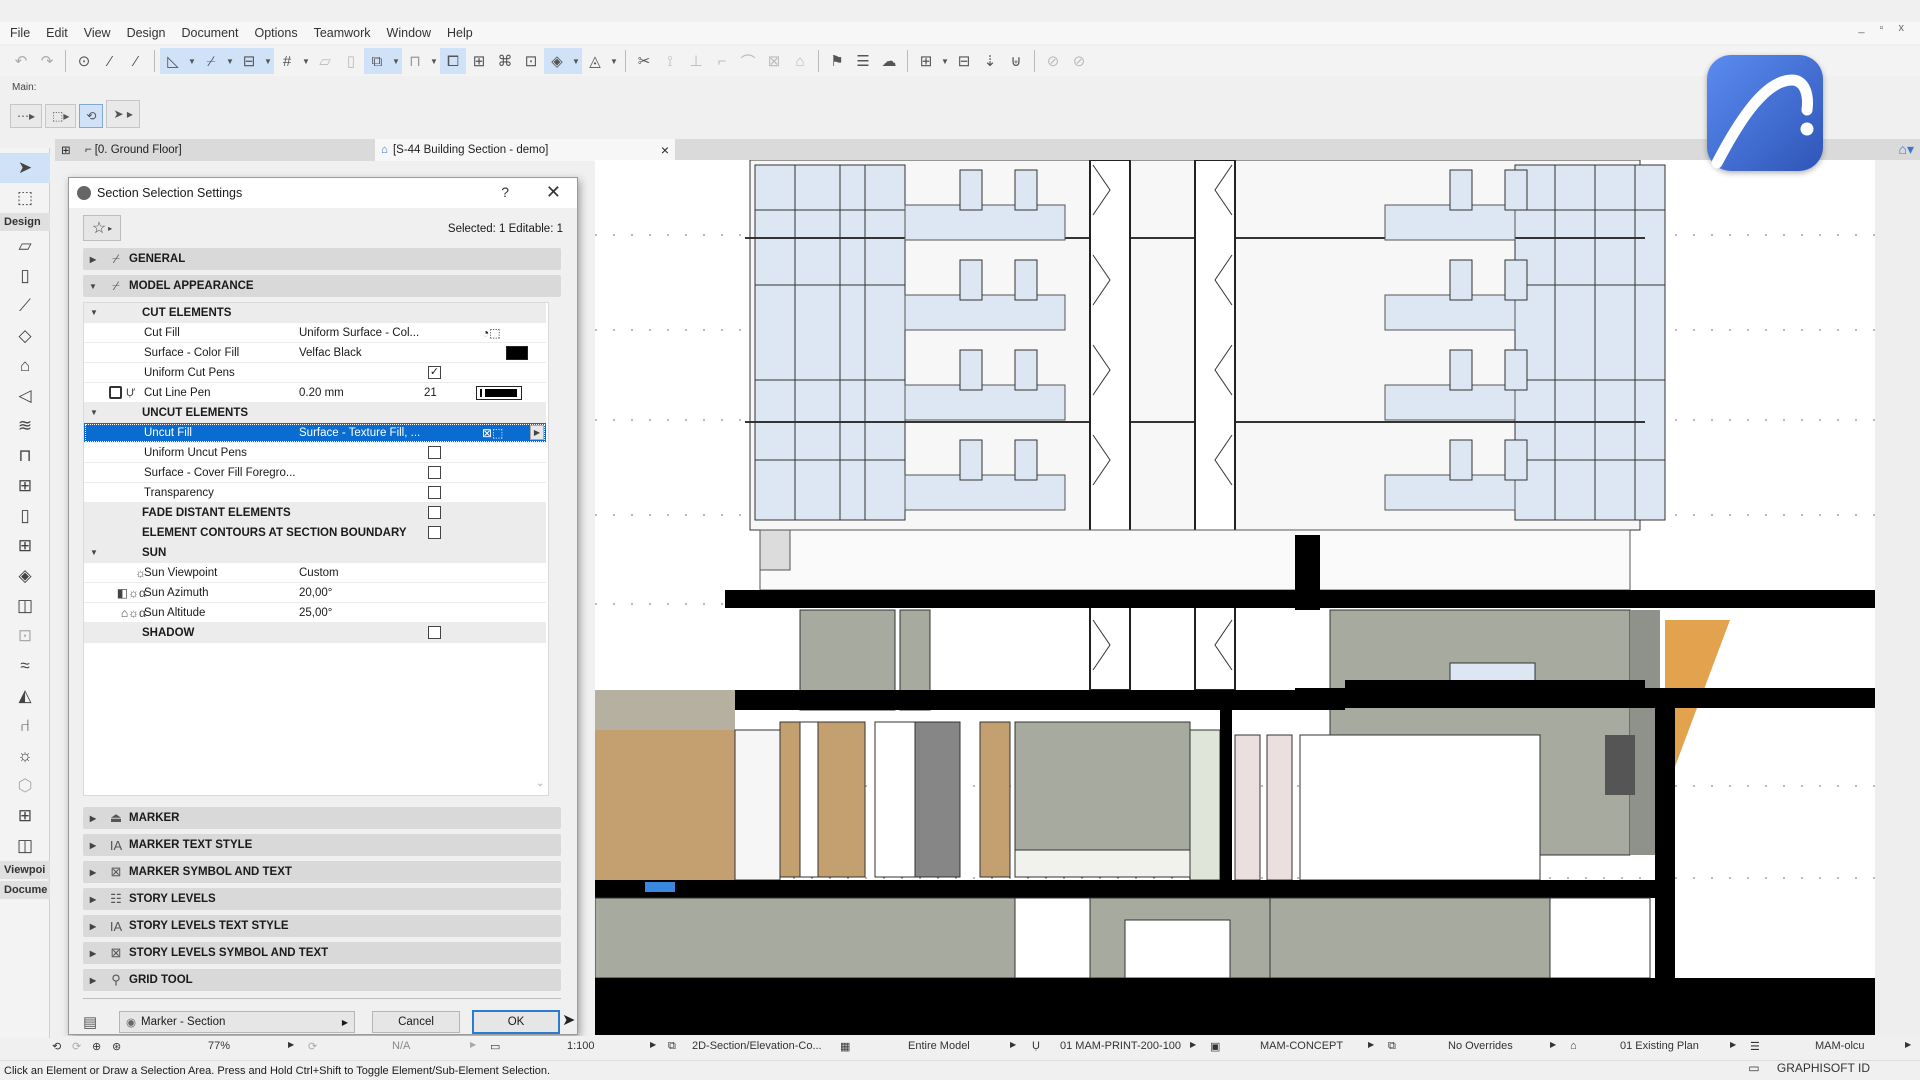 The image size is (1920, 1080). I want to click on help-button: ?, so click(505, 192).